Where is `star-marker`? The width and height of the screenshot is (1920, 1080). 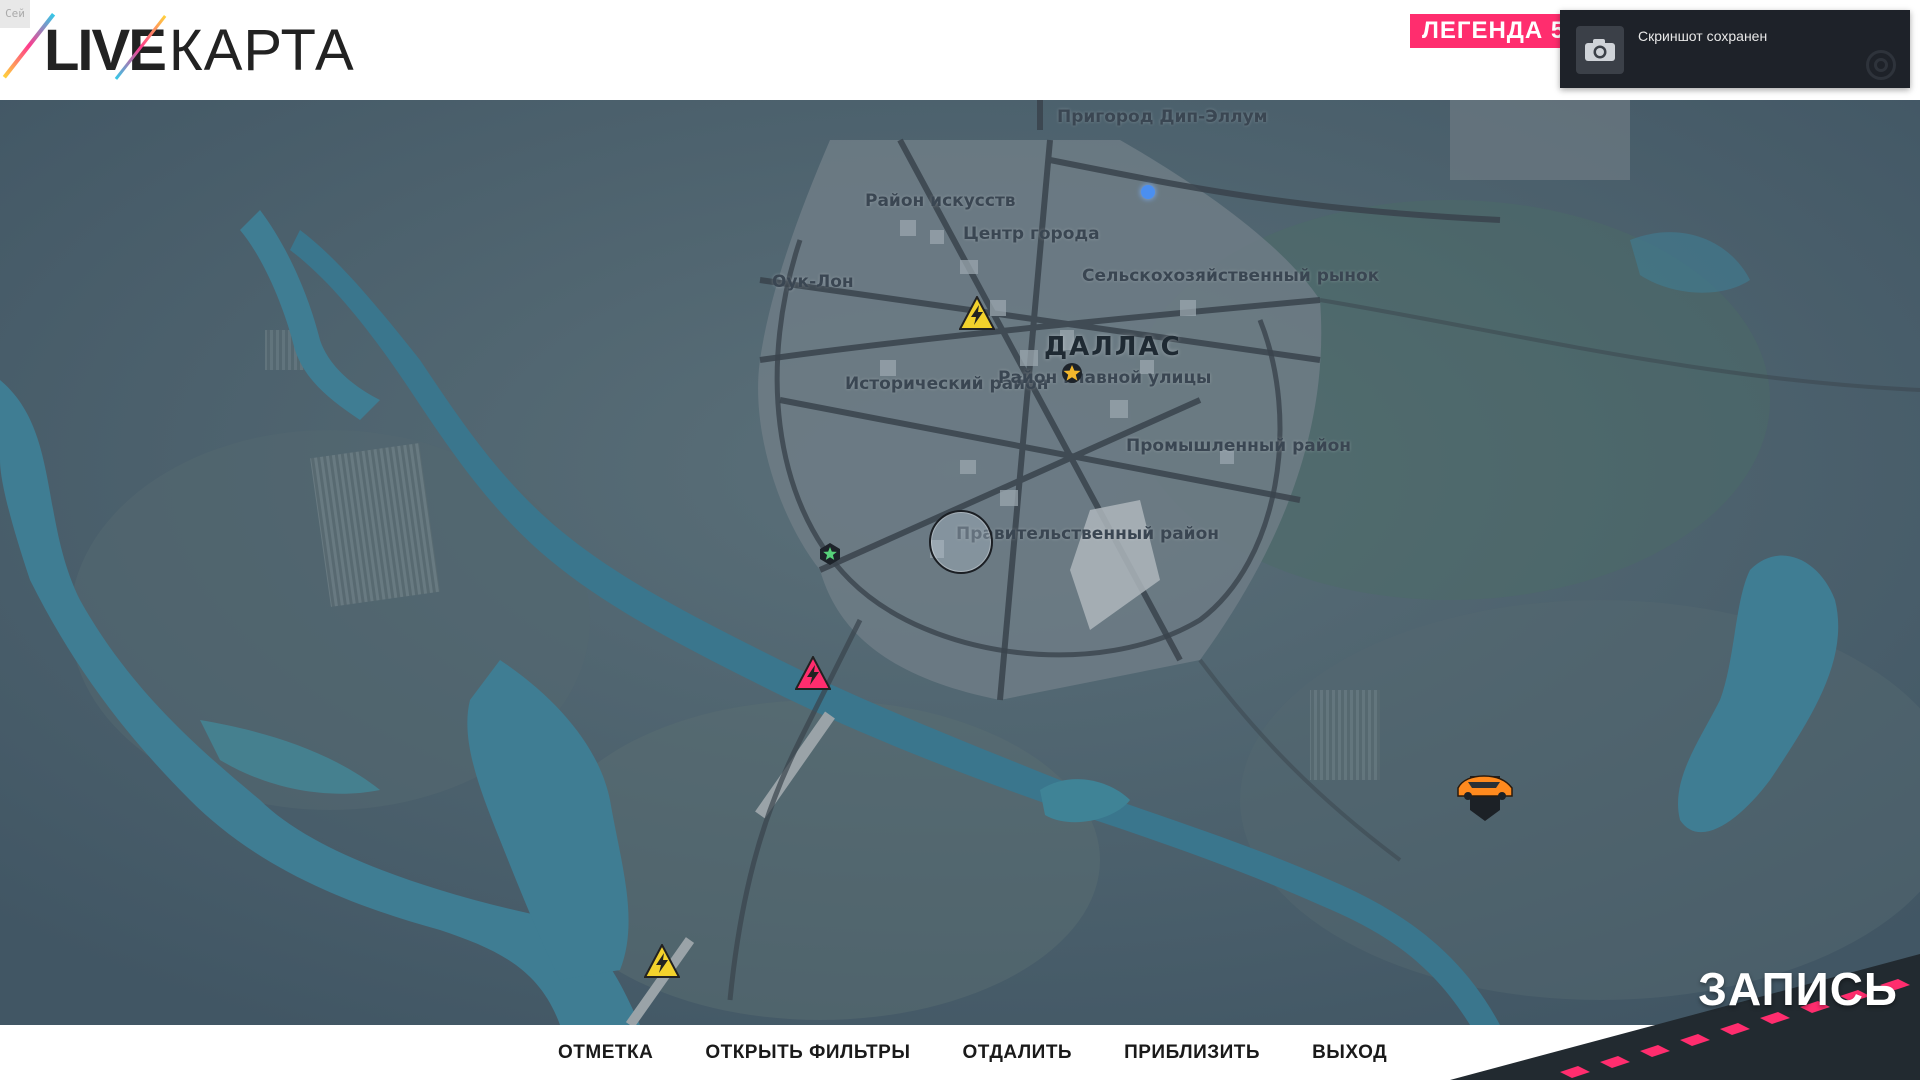
star-marker is located at coordinates (1072, 375).